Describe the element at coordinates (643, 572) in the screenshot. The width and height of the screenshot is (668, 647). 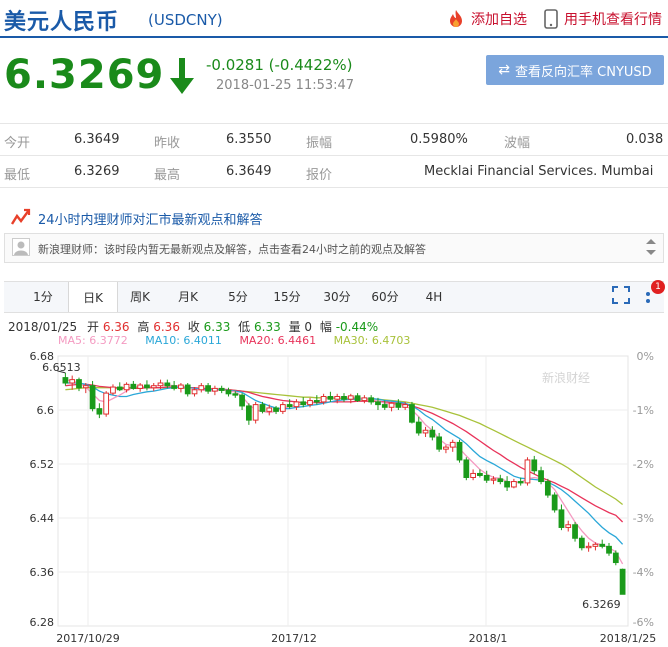
I see `pct-tick-label: -4%` at that location.